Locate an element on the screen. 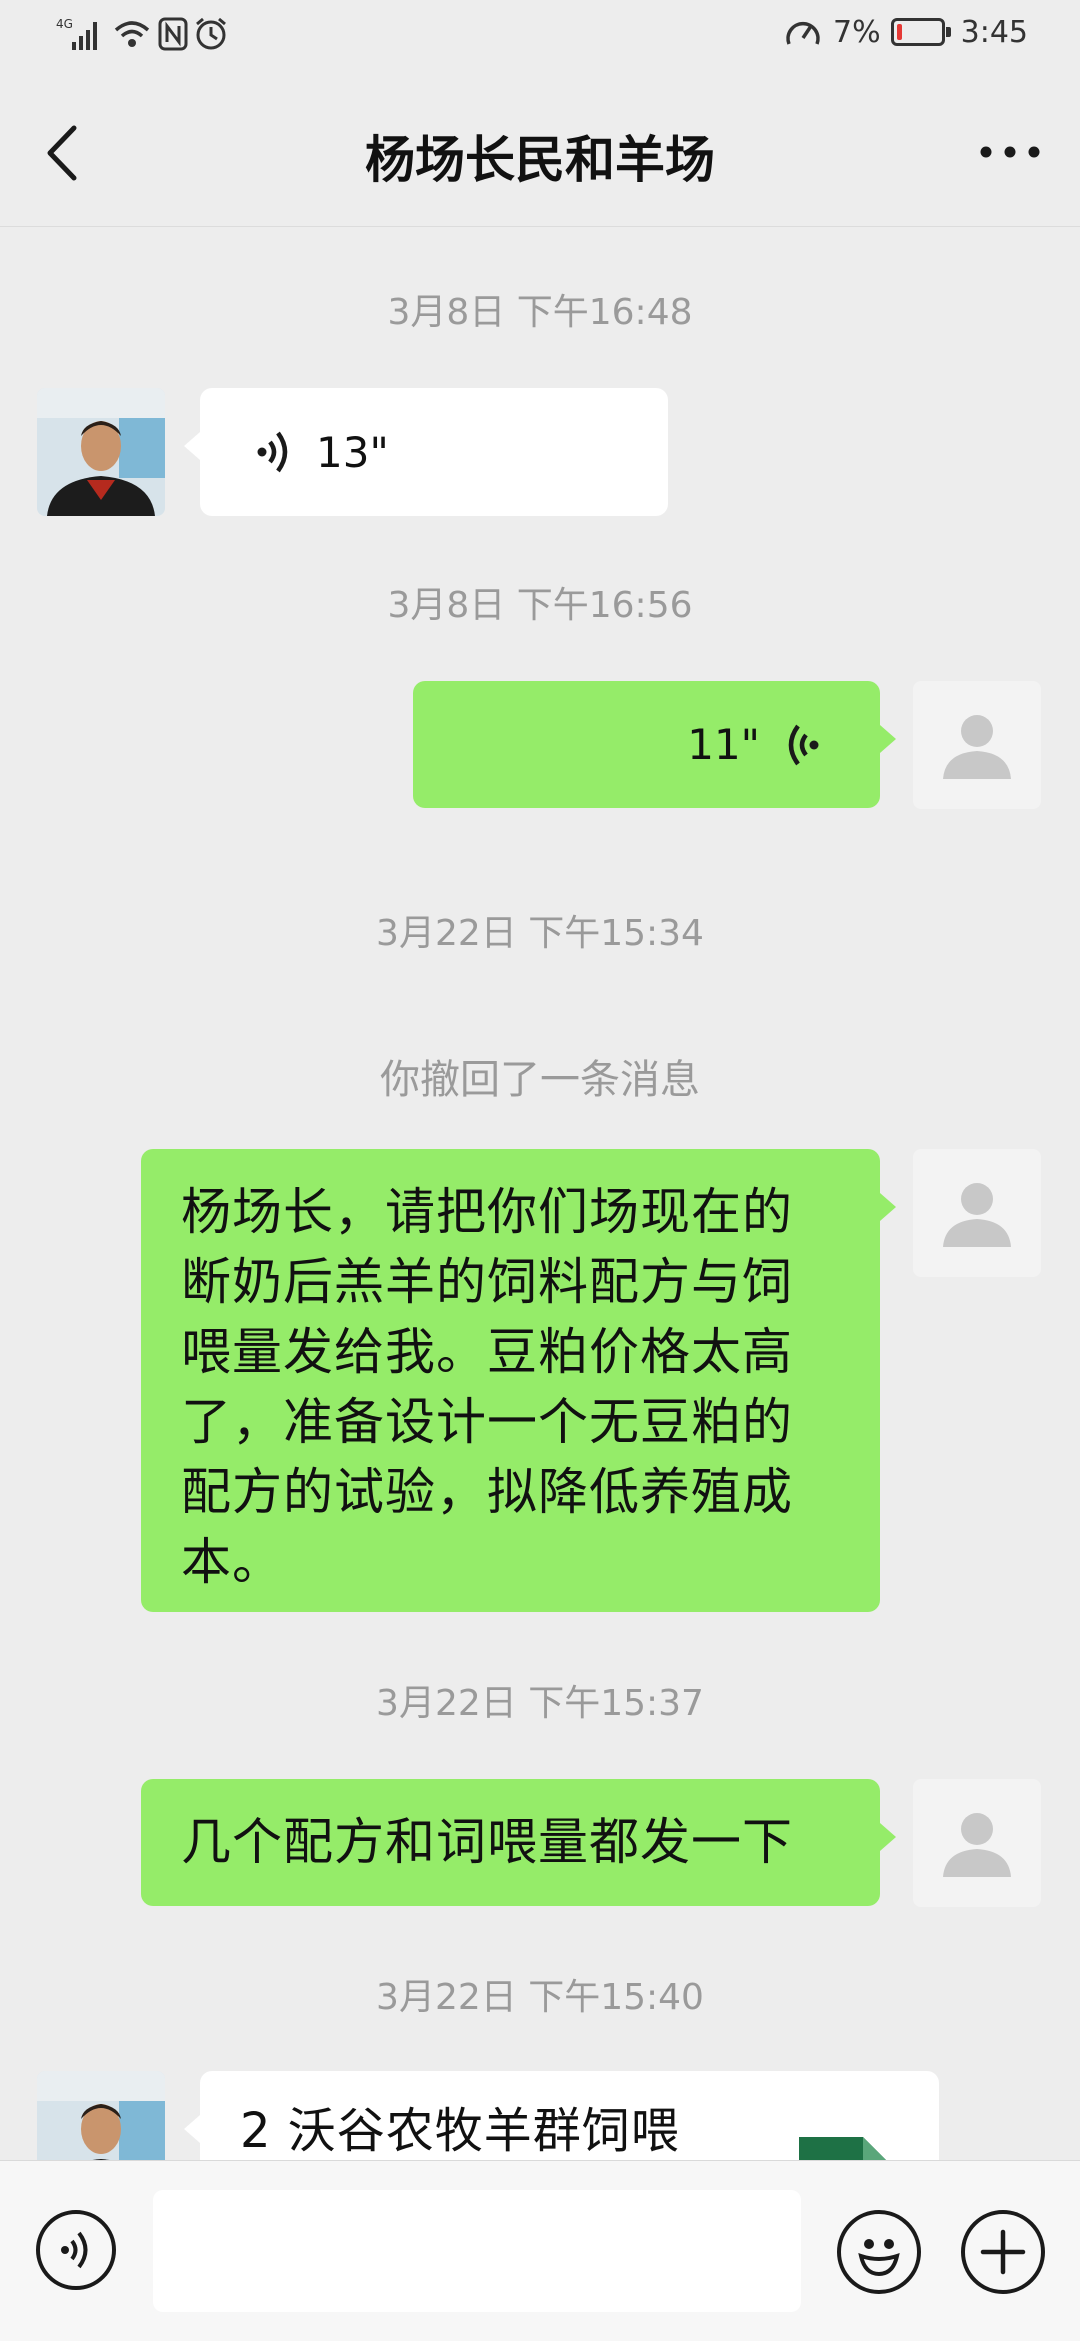  more-dots-icon is located at coordinates (1010, 152).